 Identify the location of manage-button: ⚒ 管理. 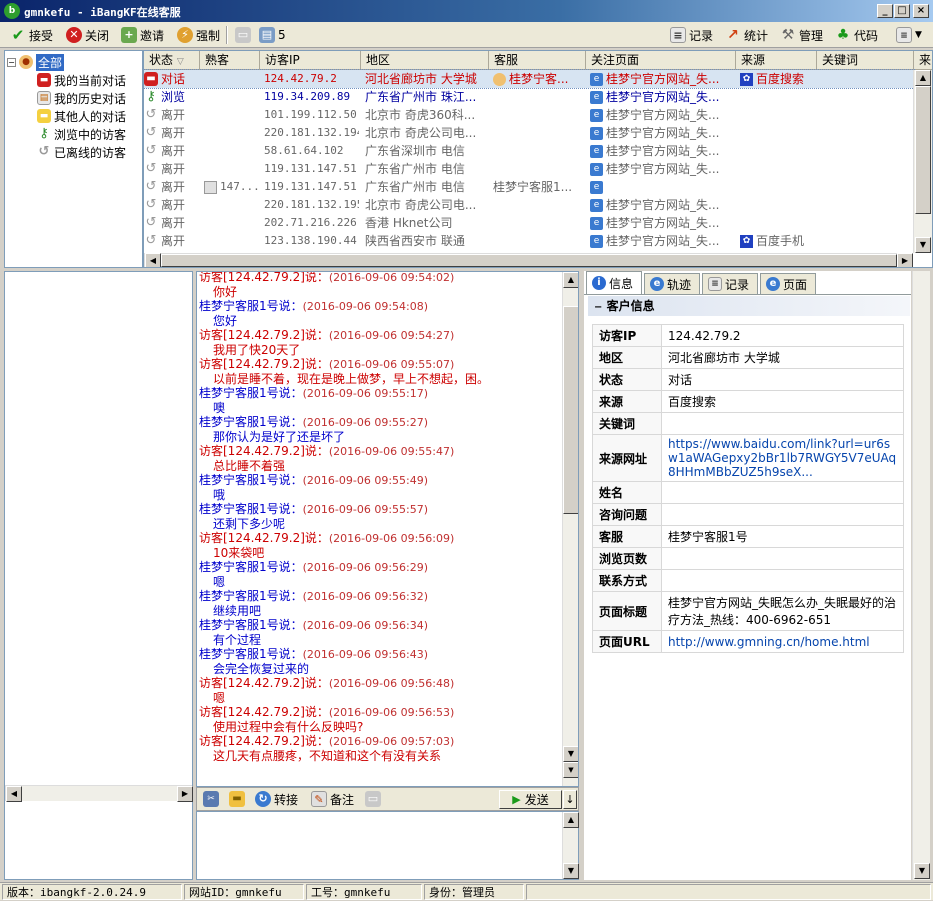
(801, 35).